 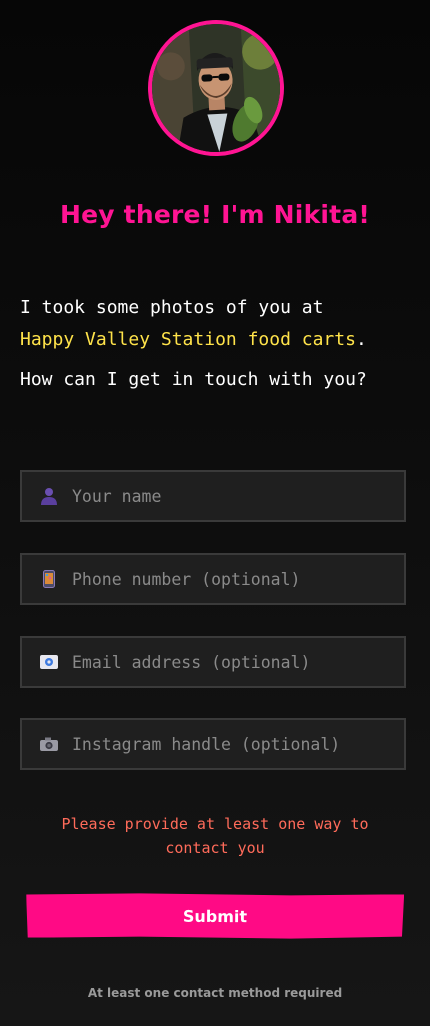 I want to click on location-highlight: Happy Valley Station food carts, so click(x=188, y=339).